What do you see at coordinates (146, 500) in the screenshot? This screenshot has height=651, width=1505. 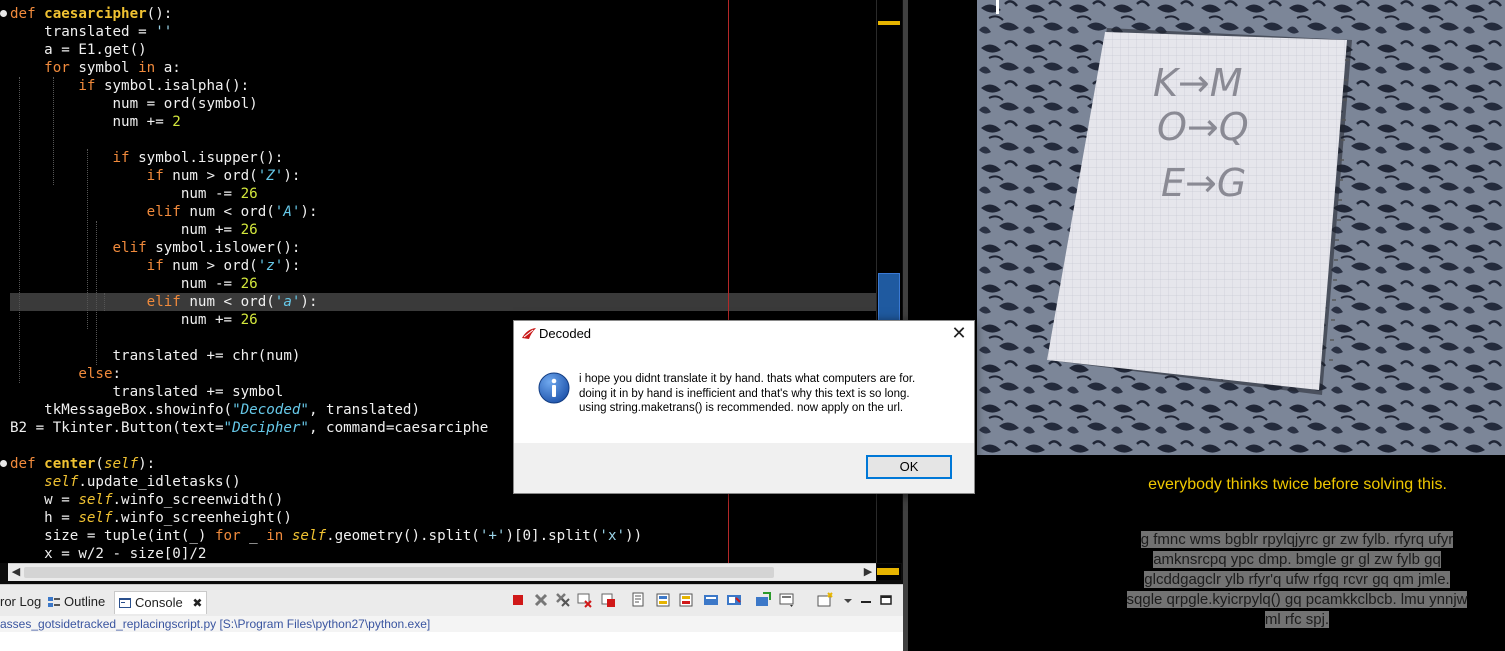 I see `code-line: w = self.winfo_screenwidth()` at bounding box center [146, 500].